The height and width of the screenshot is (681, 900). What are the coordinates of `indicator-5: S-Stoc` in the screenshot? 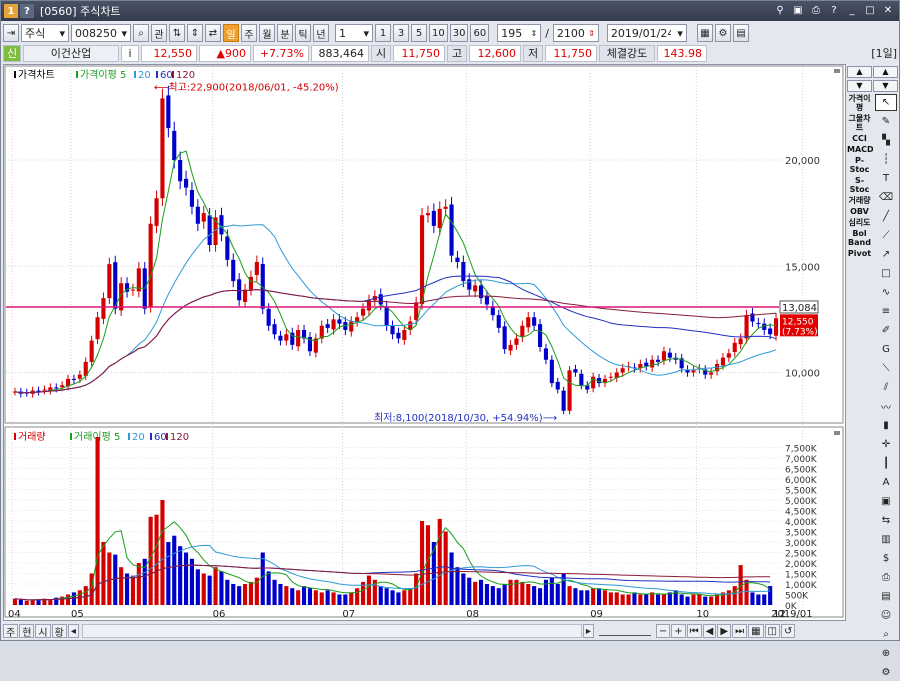 It's located at (859, 185).